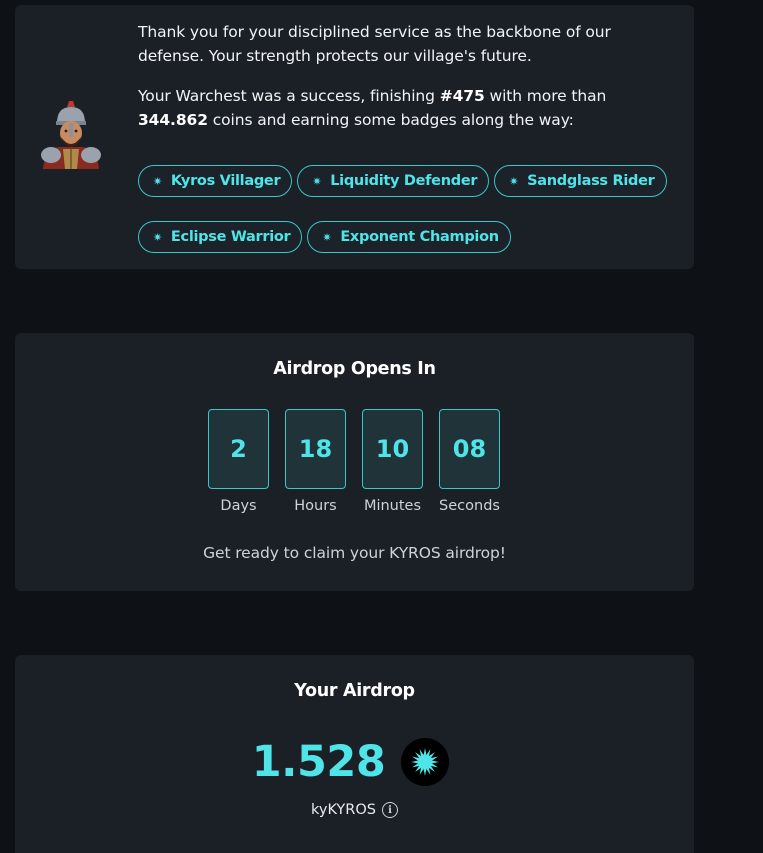 Image resolution: width=763 pixels, height=853 pixels. I want to click on airdrop-unit-row: kyKYROS i, so click(354, 810).